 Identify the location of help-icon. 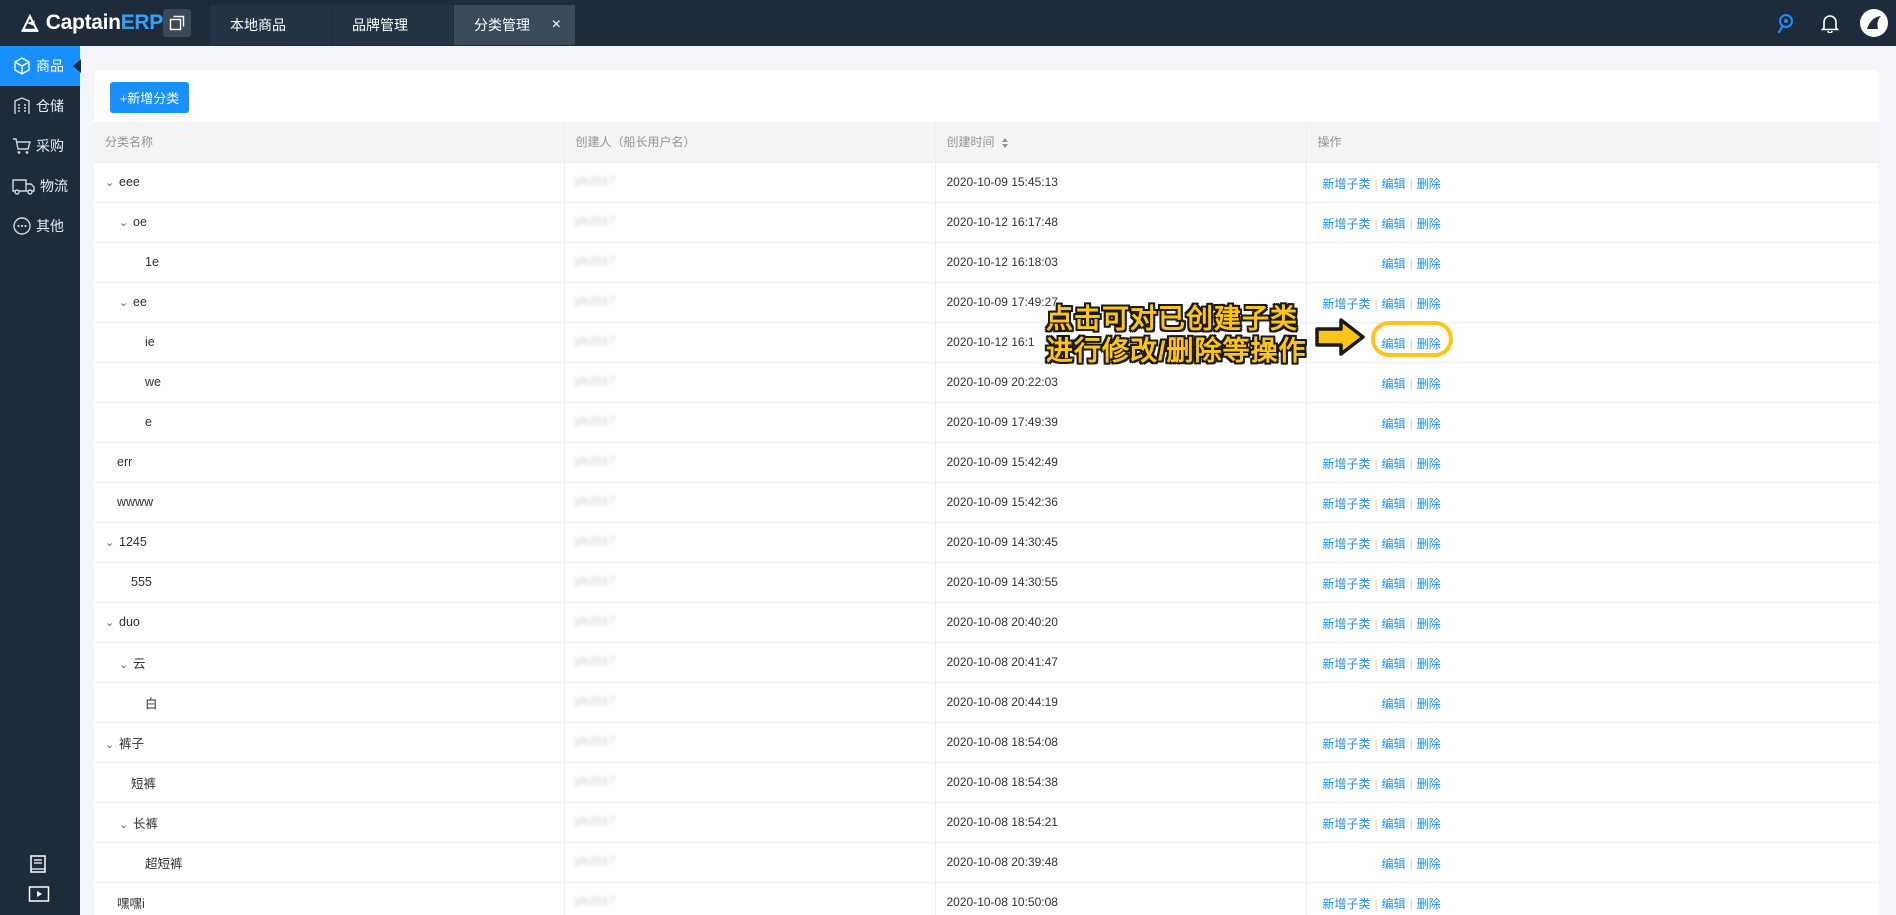
(1785, 24).